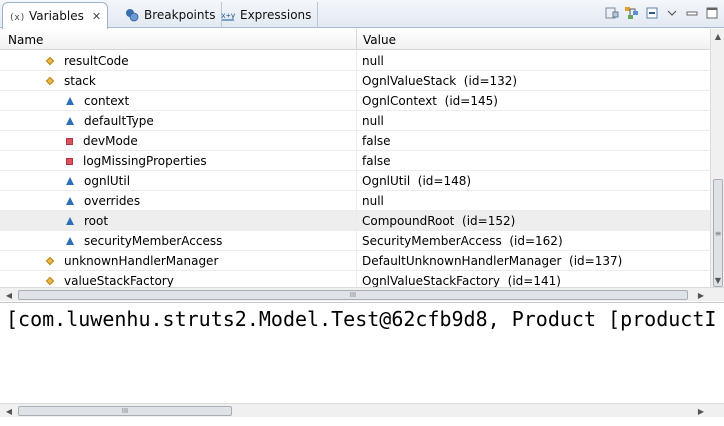  I want to click on row-name-label: securityMemberAccess, so click(153, 241).